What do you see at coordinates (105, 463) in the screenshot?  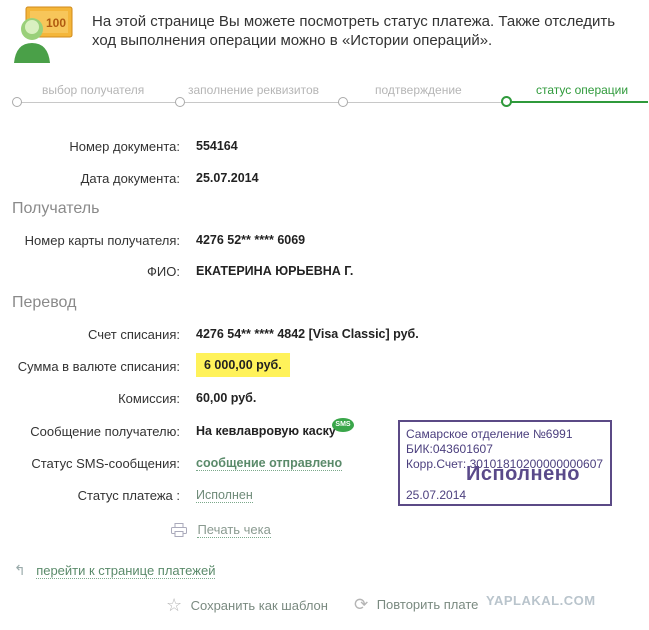 I see `sms-status-label: Статус SMS-сообщения:` at bounding box center [105, 463].